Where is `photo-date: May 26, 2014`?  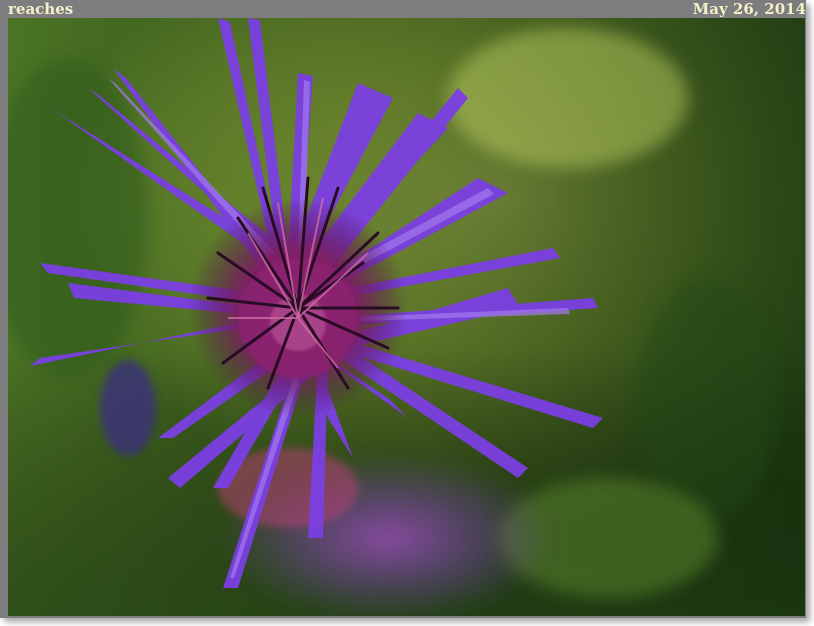 photo-date: May 26, 2014 is located at coordinates (749, 9).